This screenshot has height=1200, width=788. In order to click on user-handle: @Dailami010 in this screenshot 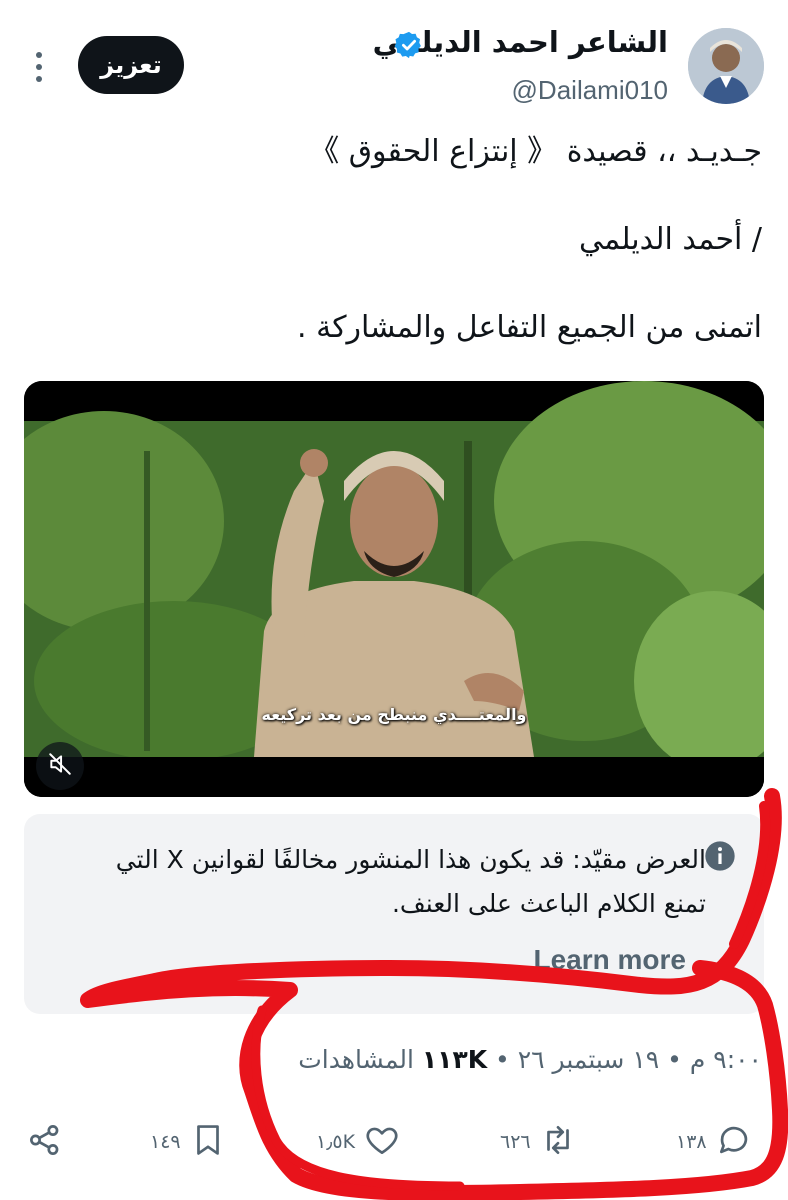, I will do `click(590, 90)`.